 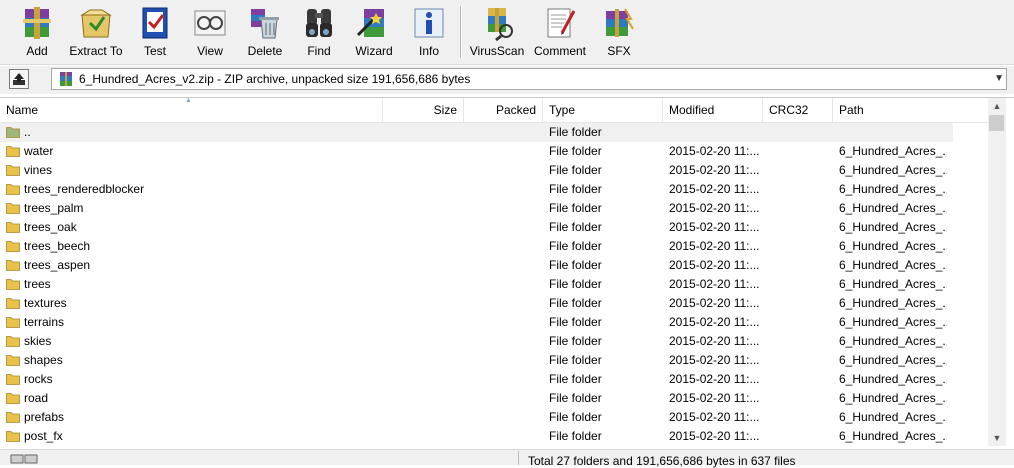 I want to click on column-size-label: Size, so click(x=445, y=110).